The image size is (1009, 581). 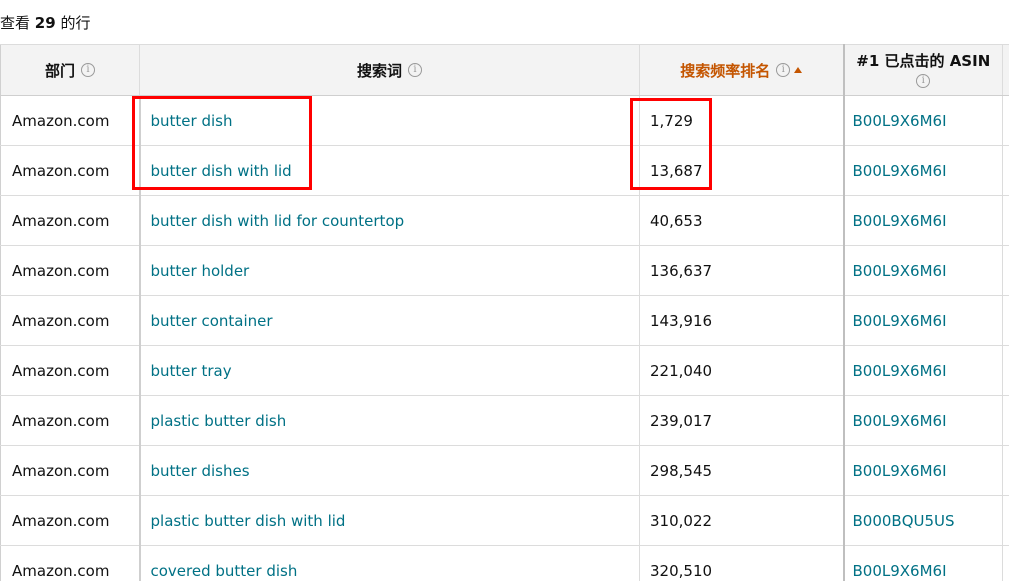 What do you see at coordinates (278, 221) in the screenshot?
I see `search-term-link: butter dish with lid for countertop` at bounding box center [278, 221].